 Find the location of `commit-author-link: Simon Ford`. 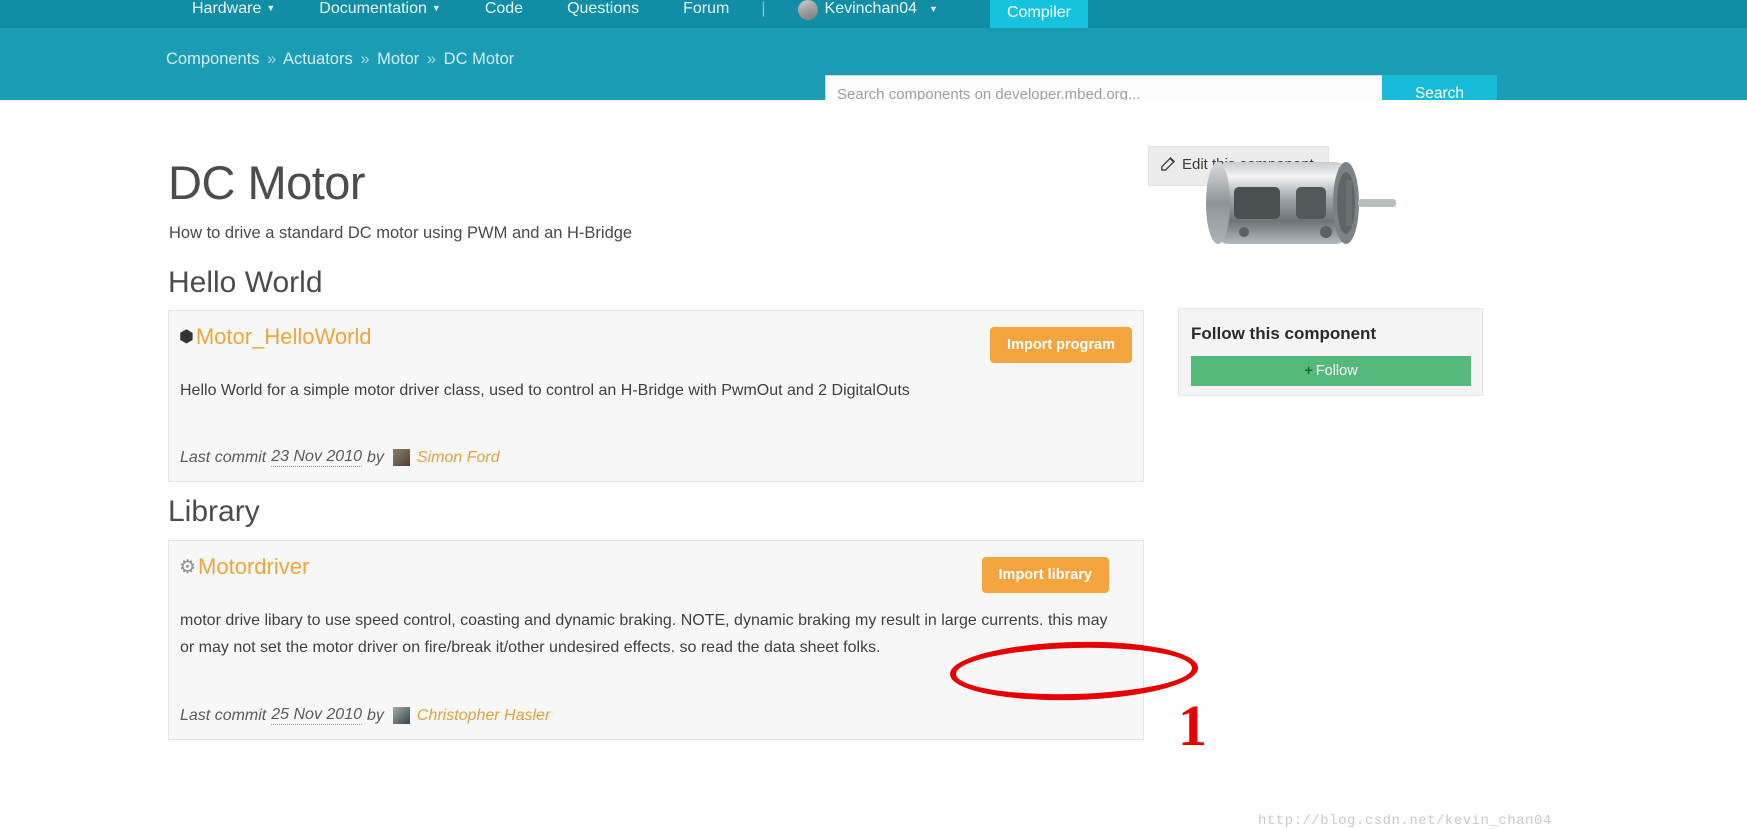

commit-author-link: Simon Ford is located at coordinates (458, 458).